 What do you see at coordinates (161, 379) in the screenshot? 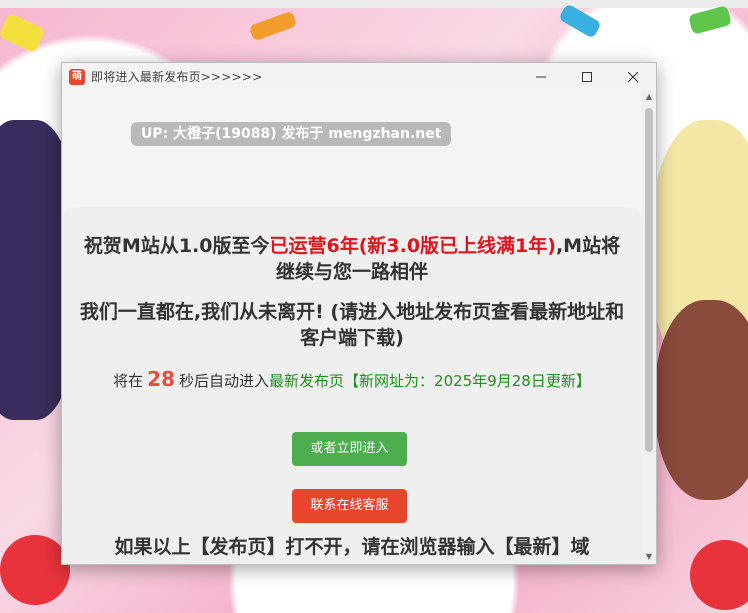
I see `countdown-number: 28` at bounding box center [161, 379].